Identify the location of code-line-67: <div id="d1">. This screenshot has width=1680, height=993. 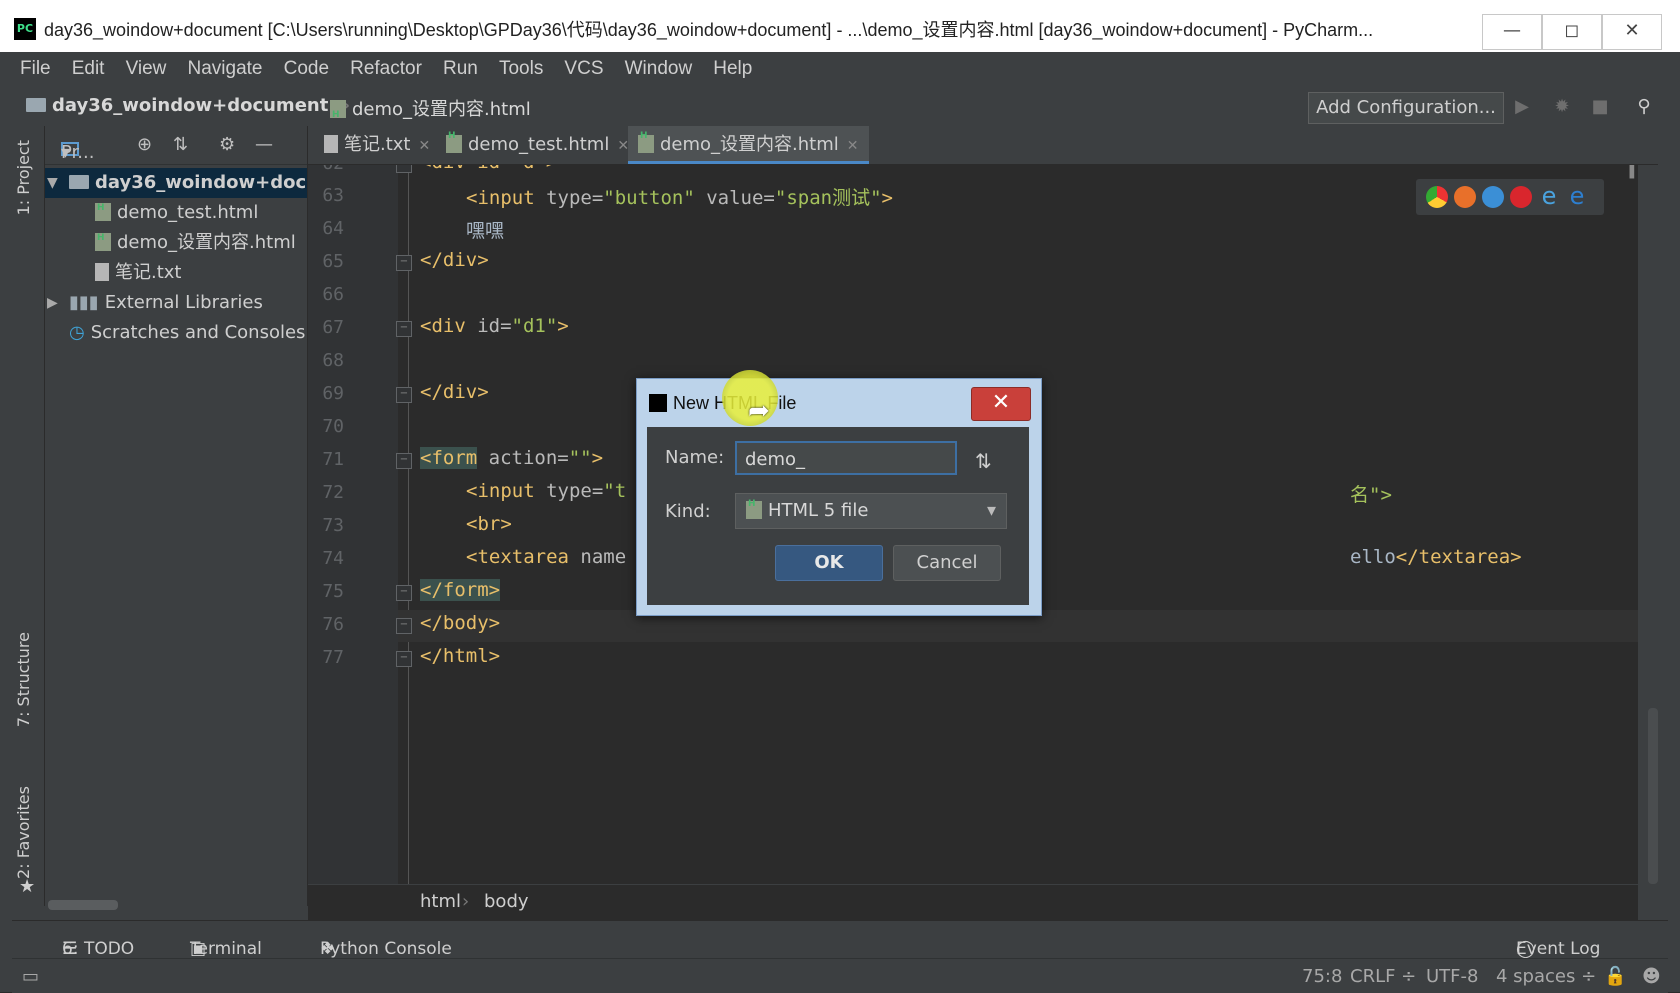
(494, 326).